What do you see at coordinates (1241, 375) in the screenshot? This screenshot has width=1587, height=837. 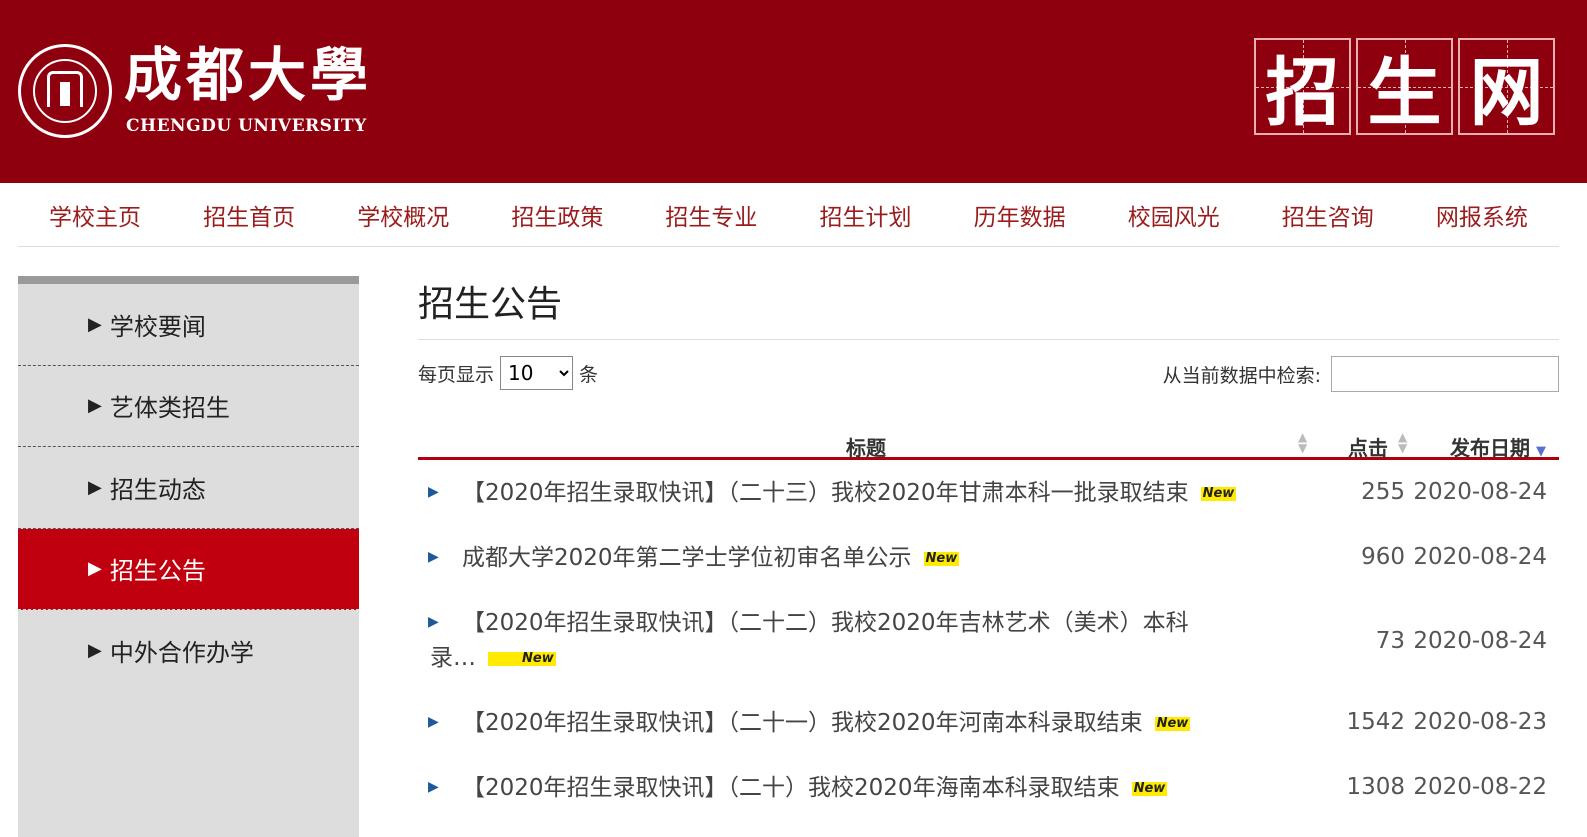 I see `search-label: 从当前数据中检索:` at bounding box center [1241, 375].